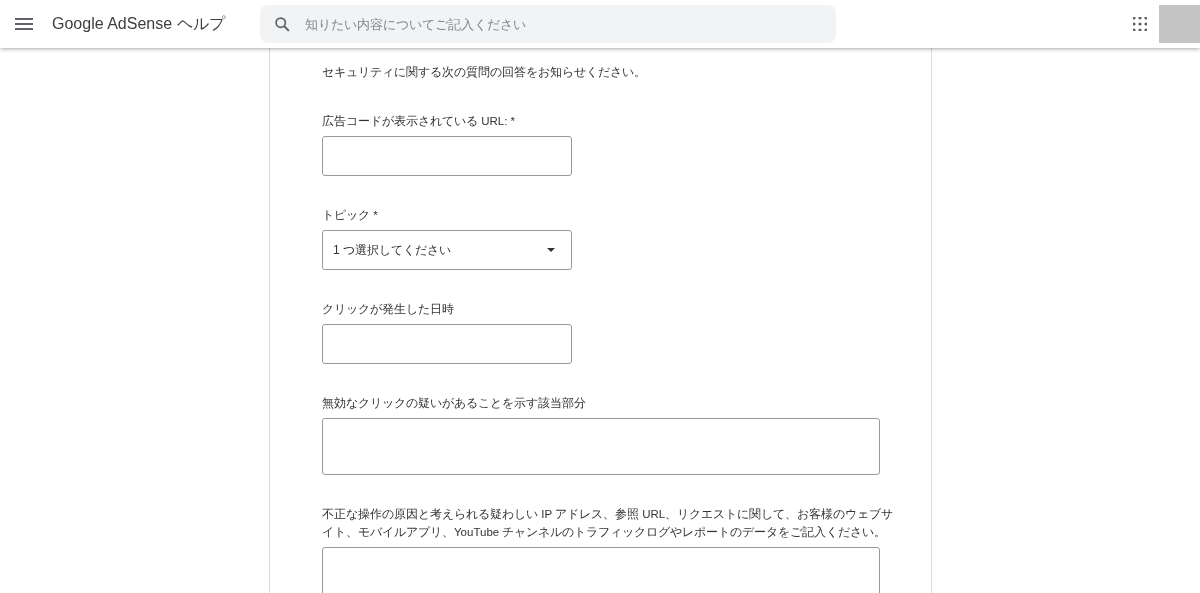  I want to click on apps-icon, so click(1140, 24).